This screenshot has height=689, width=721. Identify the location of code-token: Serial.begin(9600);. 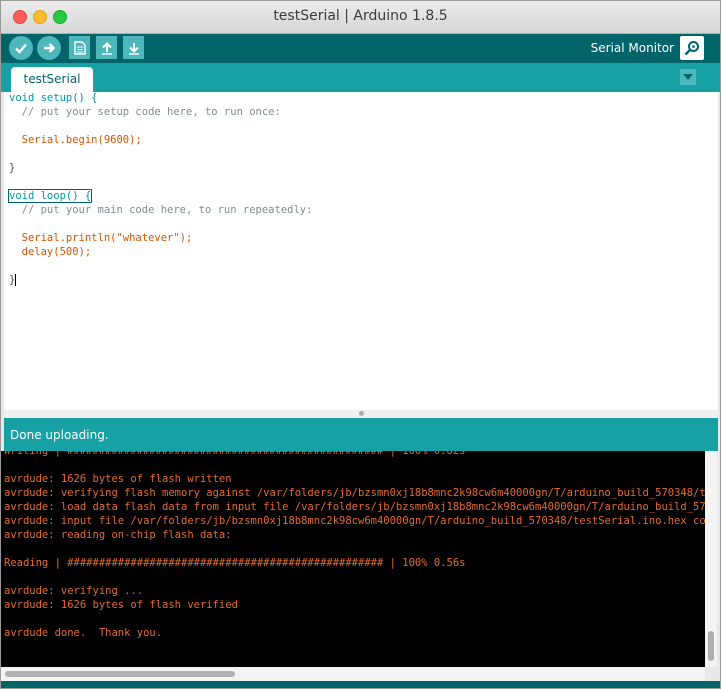
(75, 140).